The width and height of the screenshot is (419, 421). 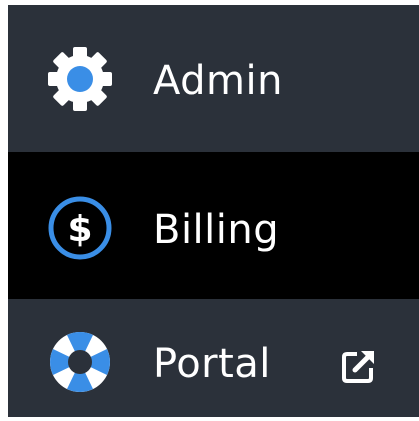 What do you see at coordinates (359, 366) in the screenshot?
I see `external-link-icon` at bounding box center [359, 366].